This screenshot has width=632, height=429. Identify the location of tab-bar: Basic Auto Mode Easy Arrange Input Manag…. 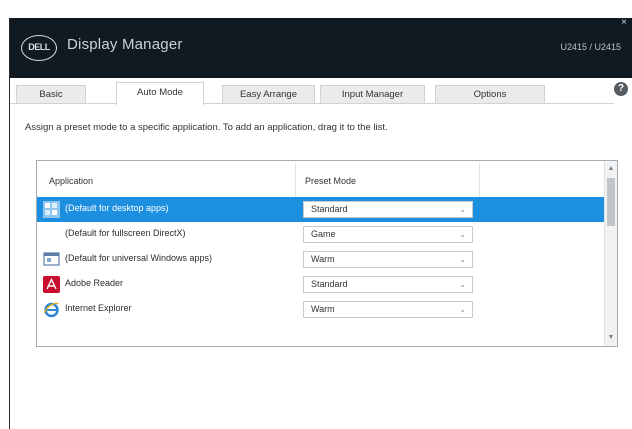
(321, 92).